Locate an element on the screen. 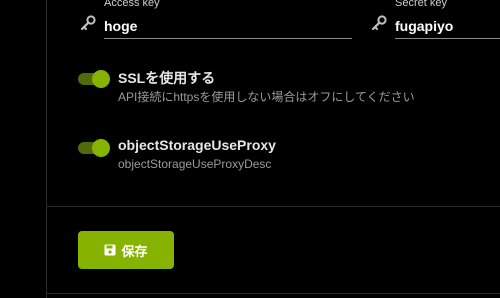  save-button-label: 保存 is located at coordinates (134, 251).